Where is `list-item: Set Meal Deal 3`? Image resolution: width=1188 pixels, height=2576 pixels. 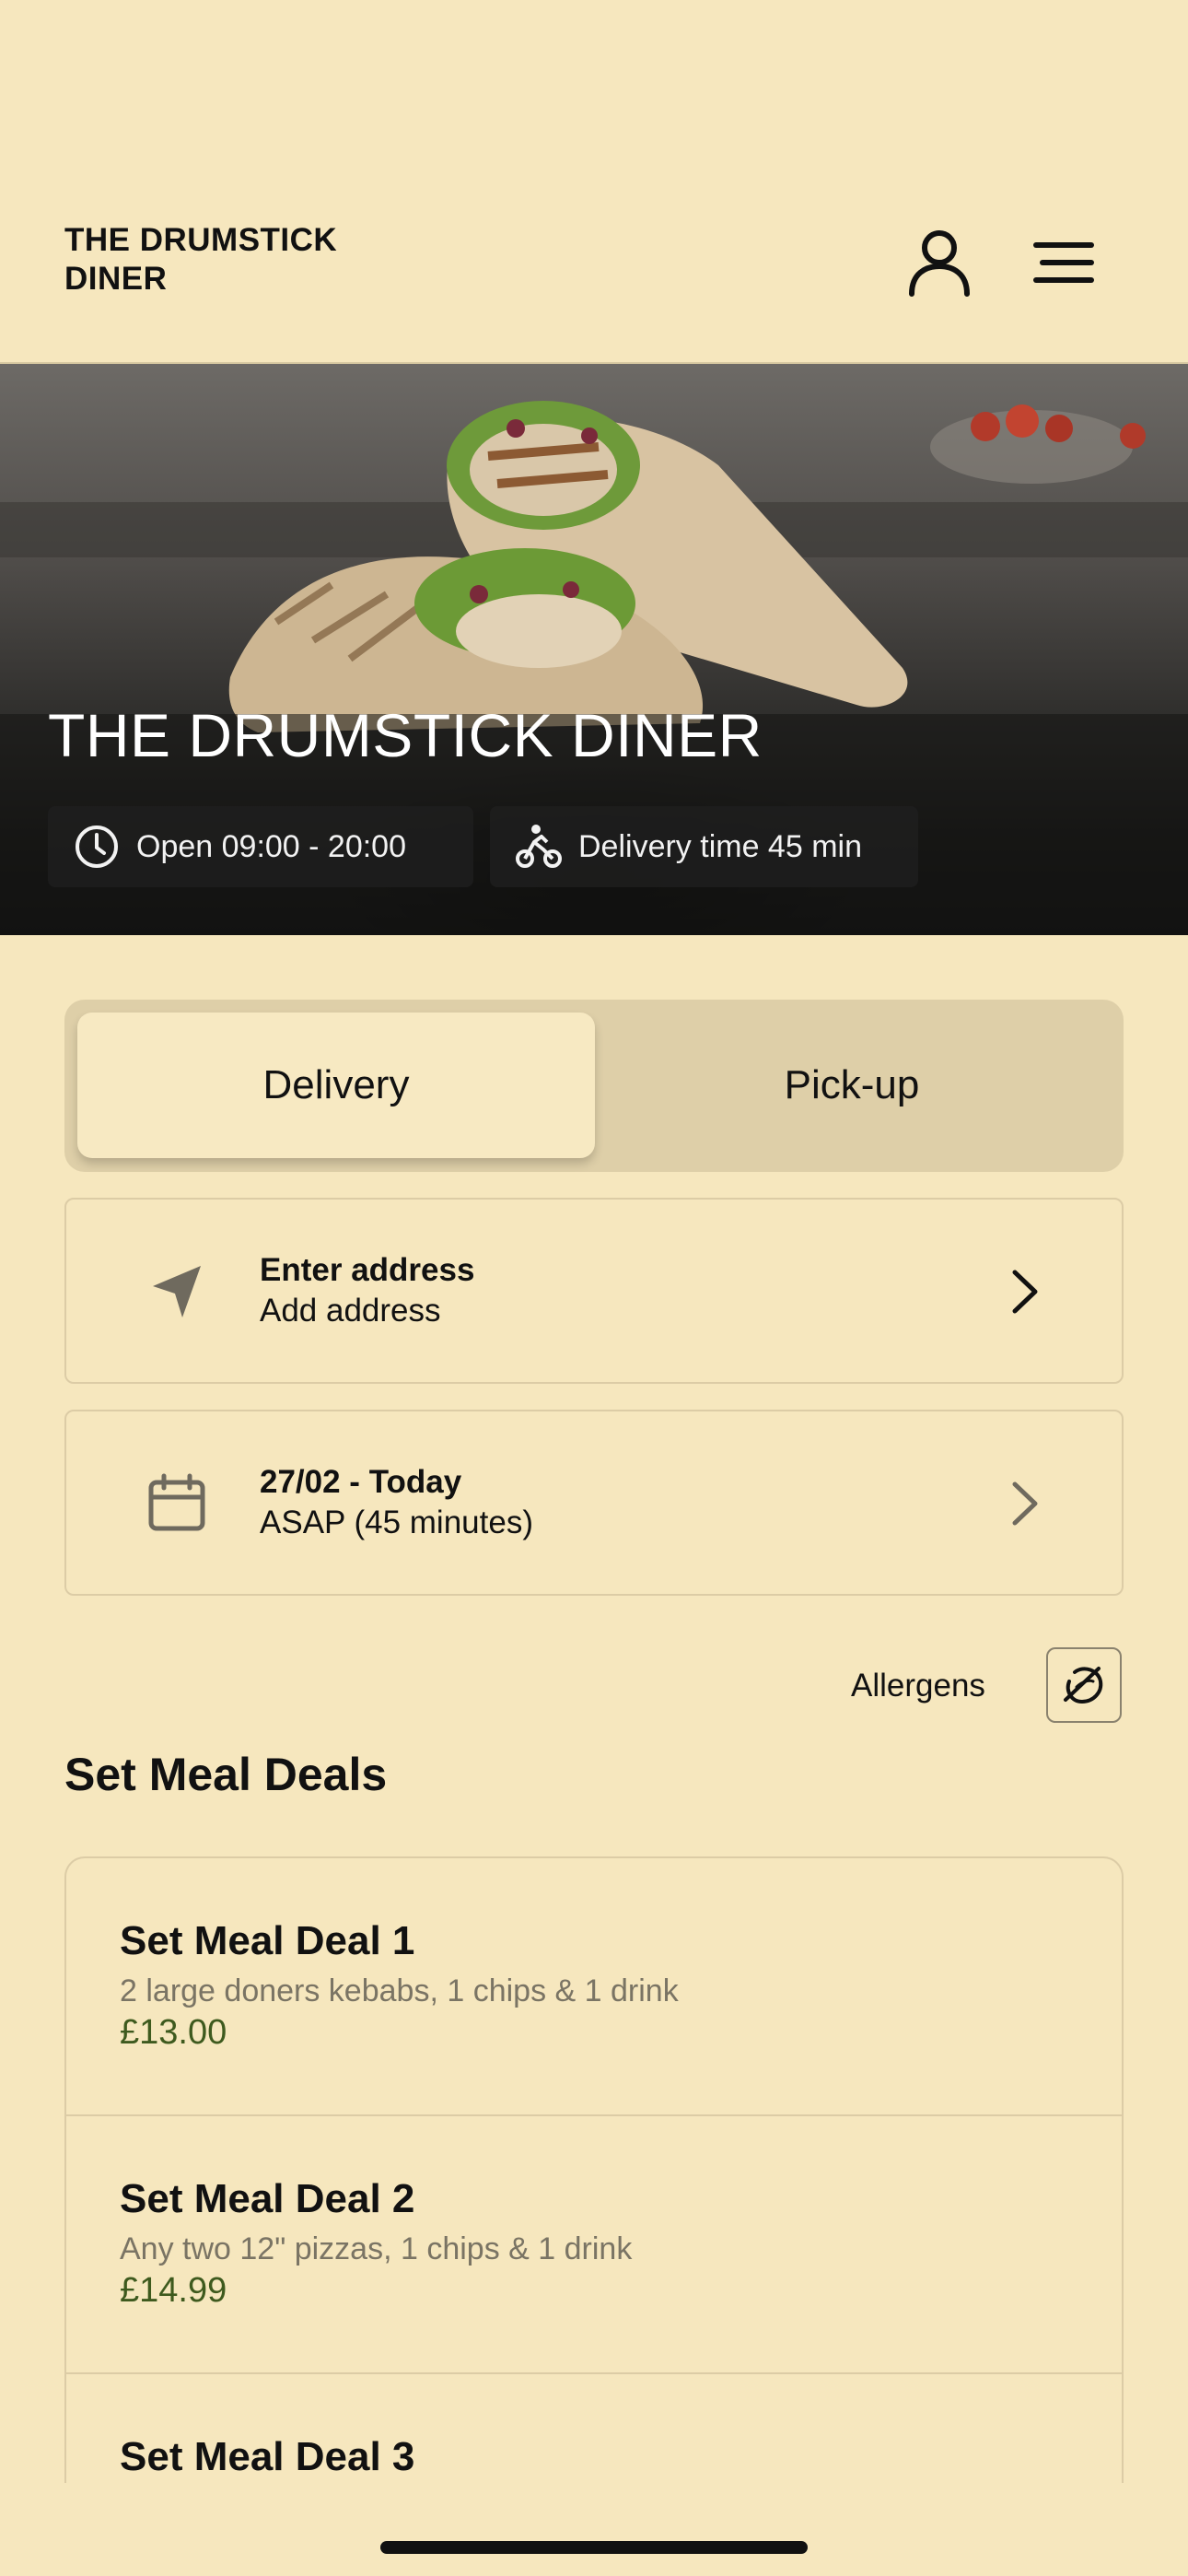 list-item: Set Meal Deal 3 is located at coordinates (594, 2428).